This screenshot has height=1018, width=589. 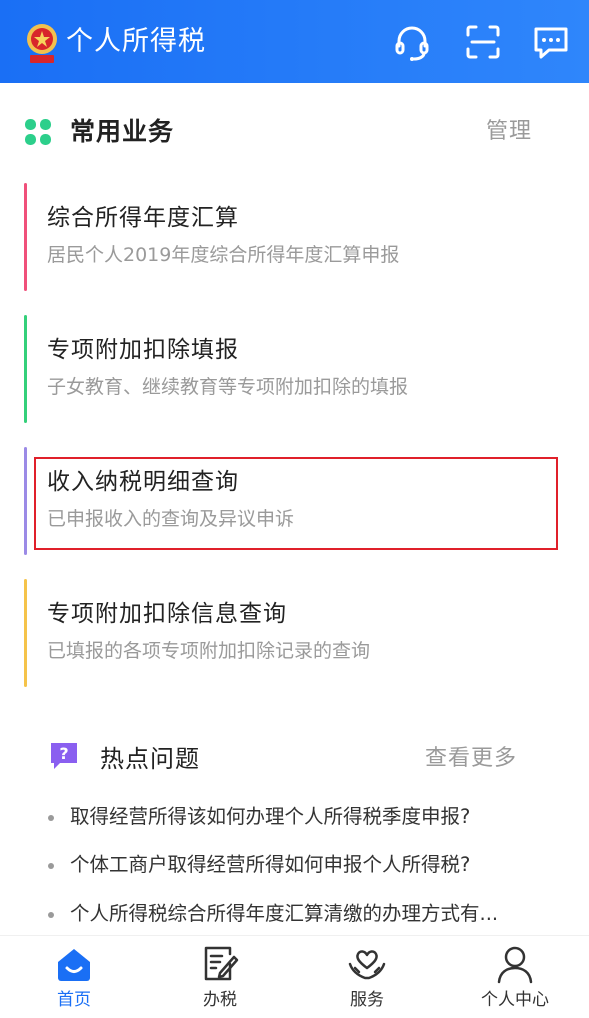 I want to click on card-title: 综合所得年度汇算, so click(x=143, y=218).